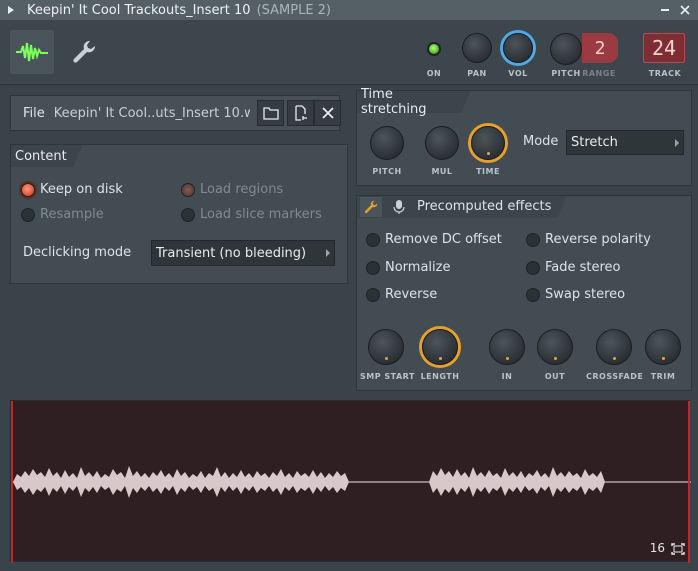  What do you see at coordinates (373, 240) in the screenshot?
I see `remove-dc-checkbox` at bounding box center [373, 240].